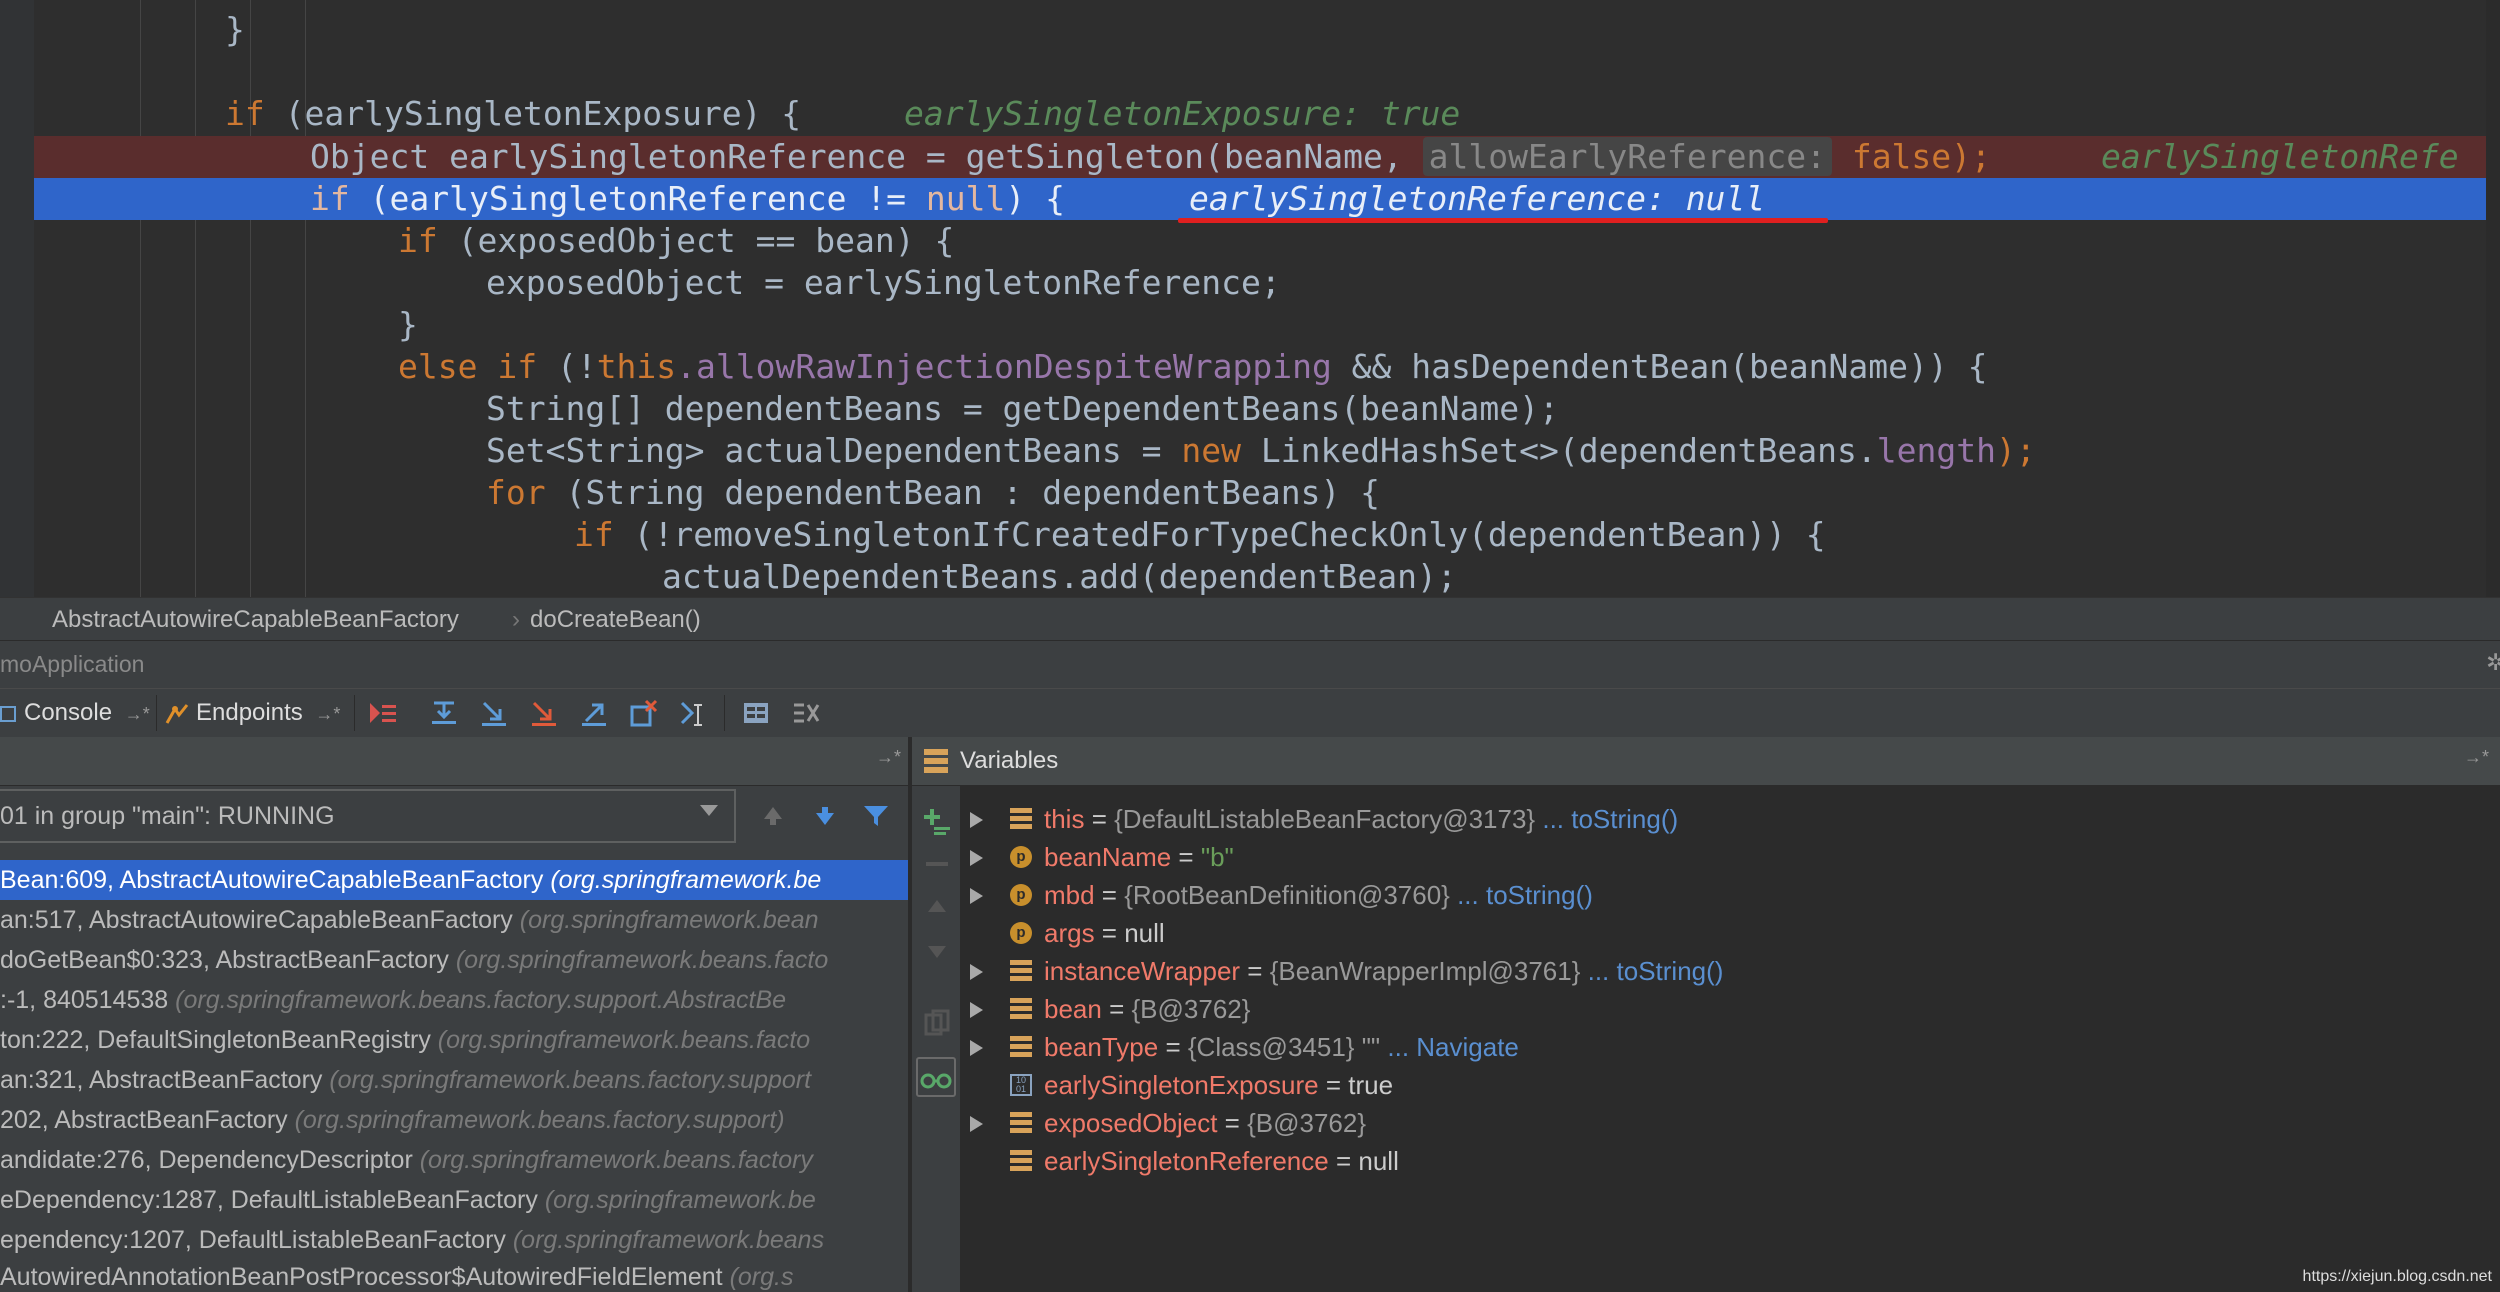  Describe the element at coordinates (8, 713) in the screenshot. I see `console-icon` at that location.